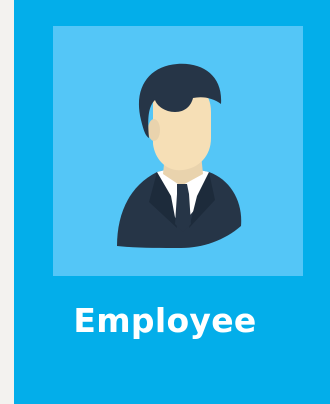 This screenshot has height=404, width=330. I want to click on card-label: Employee, so click(165, 320).